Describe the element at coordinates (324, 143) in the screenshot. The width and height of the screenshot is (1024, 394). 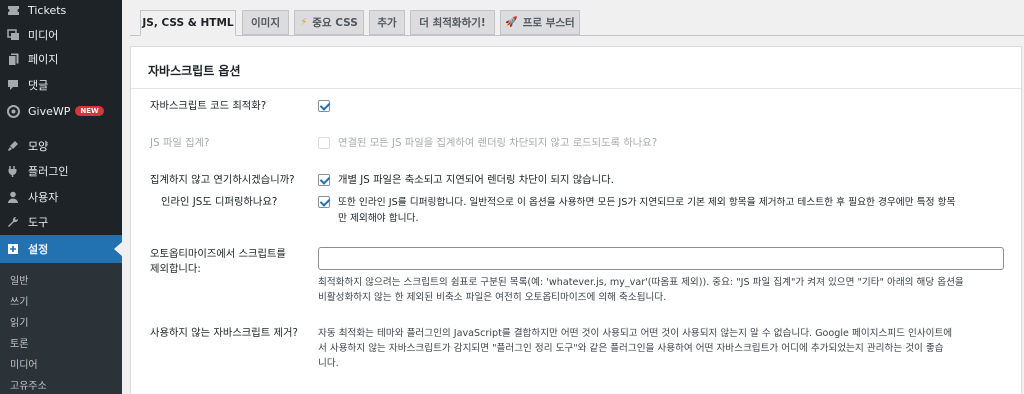
I see `js-aggregate-checkbox` at that location.